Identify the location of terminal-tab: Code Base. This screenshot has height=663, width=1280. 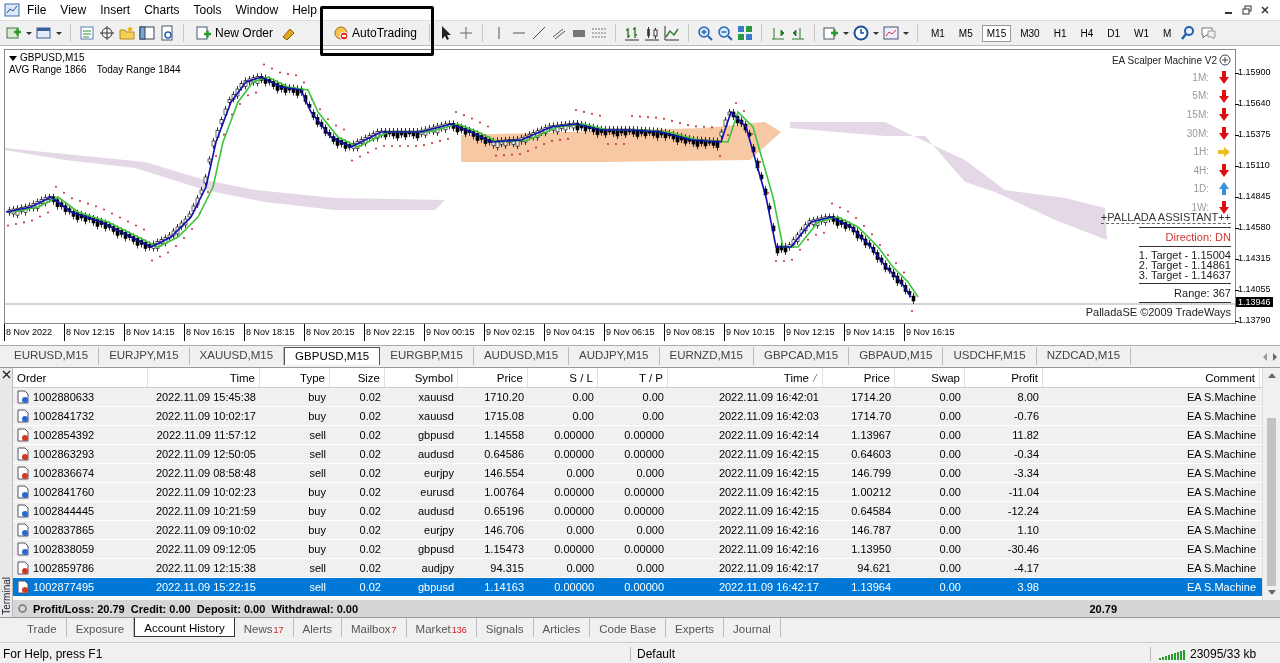
(628, 627).